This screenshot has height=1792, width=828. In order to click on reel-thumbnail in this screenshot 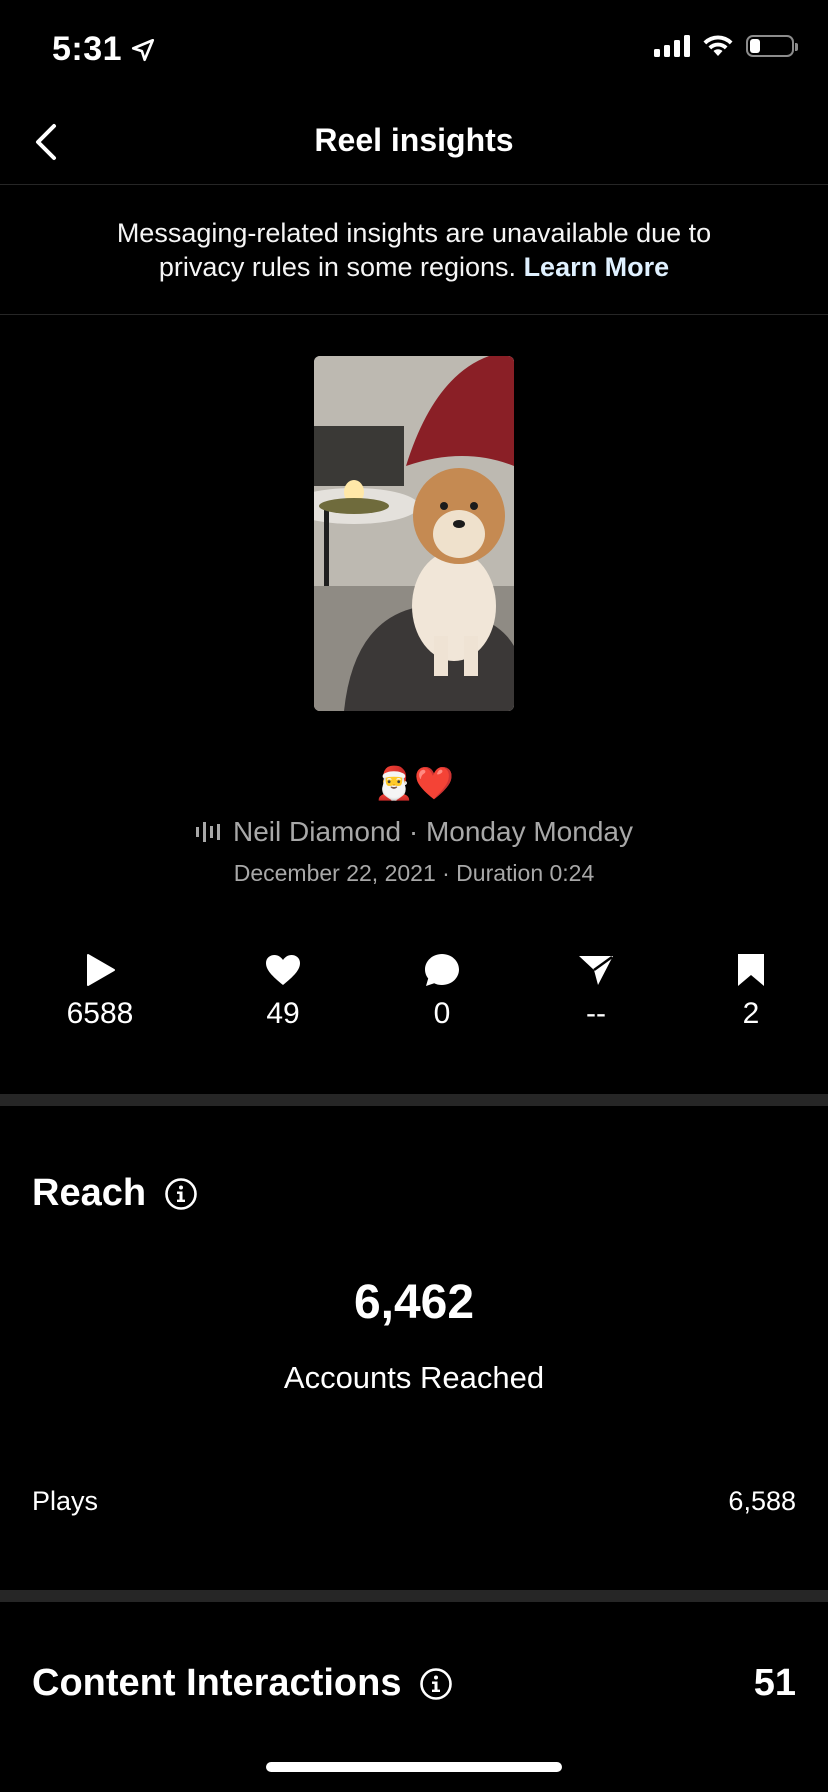, I will do `click(414, 533)`.